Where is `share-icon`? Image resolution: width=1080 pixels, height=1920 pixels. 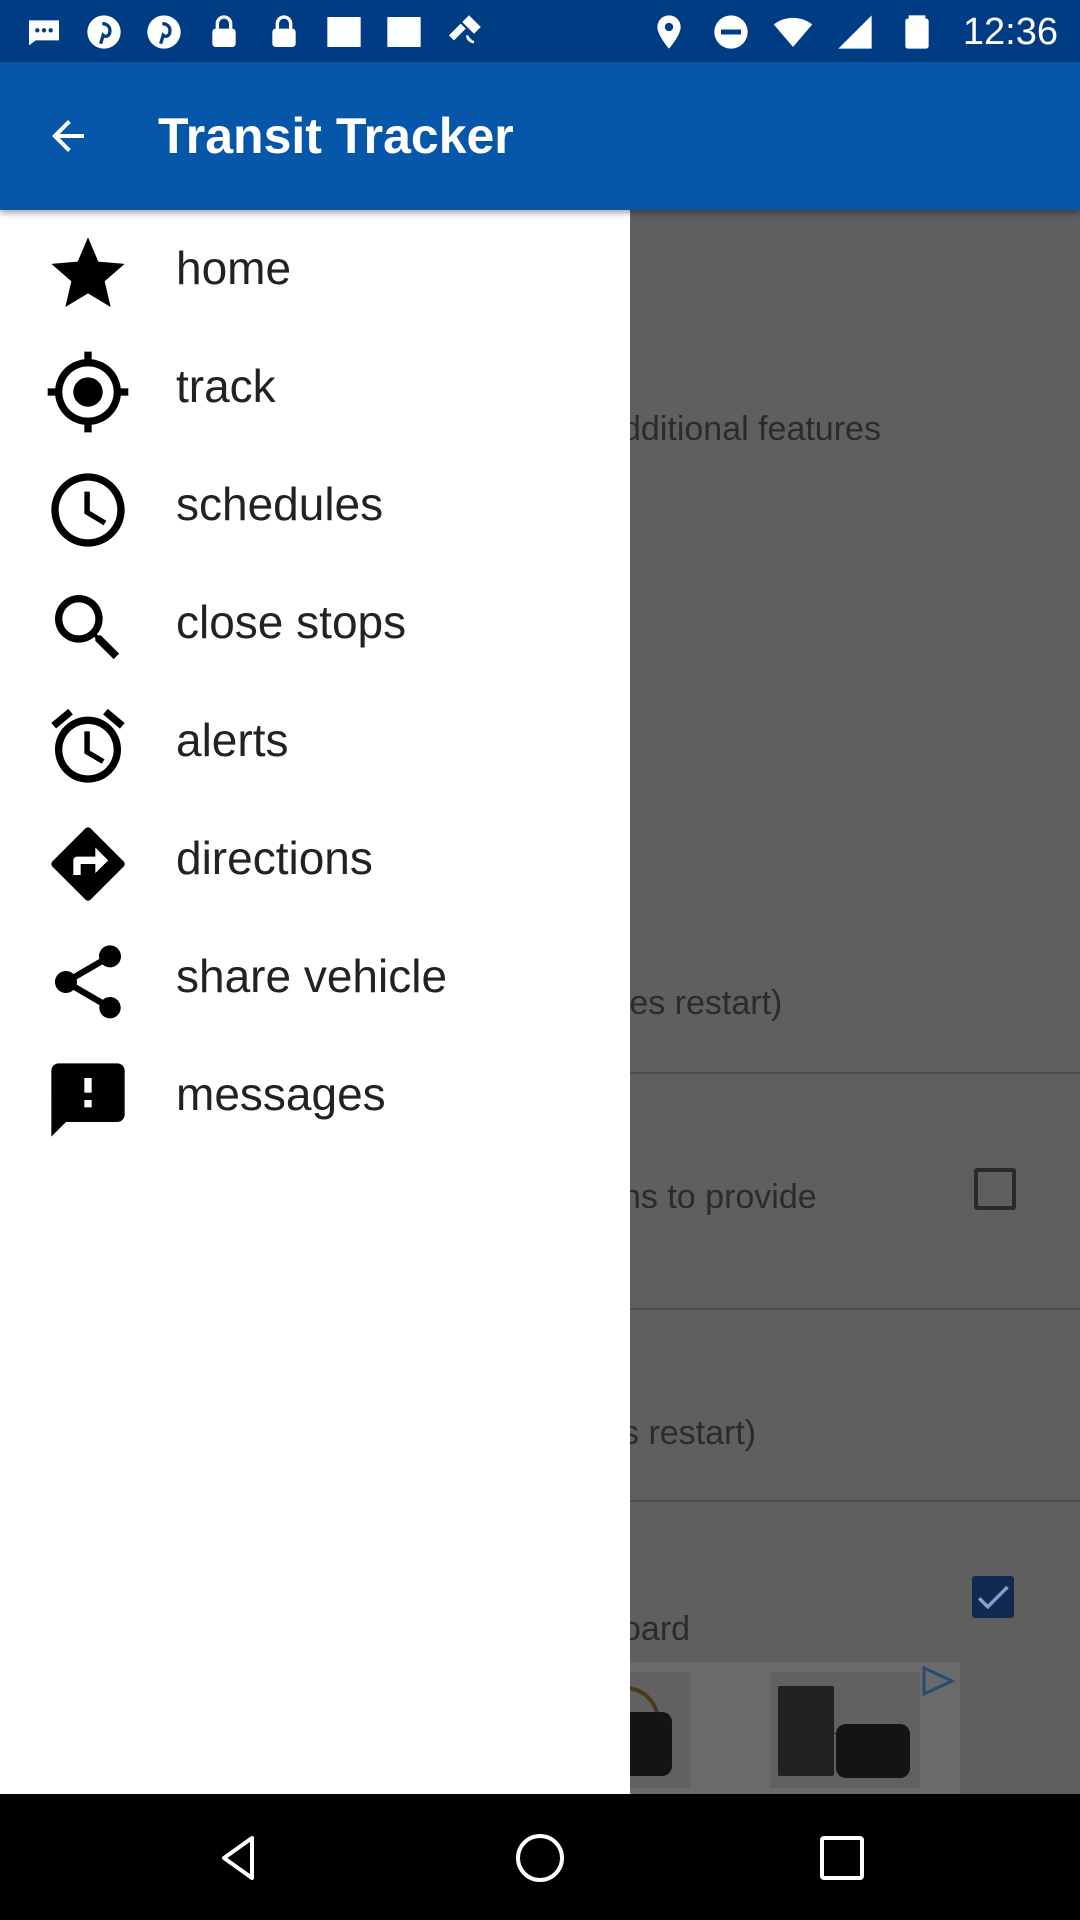
share-icon is located at coordinates (88, 982).